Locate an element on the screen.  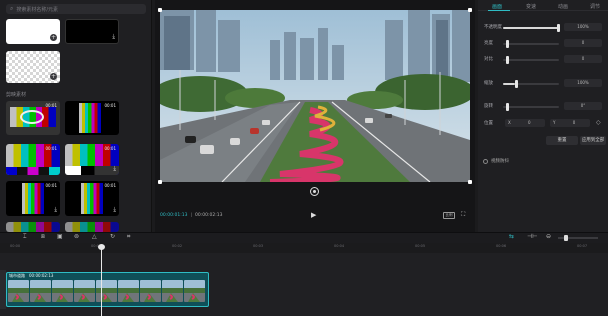
clip-info: 城市道路 00:00:02:13 is located at coordinates (31, 276).